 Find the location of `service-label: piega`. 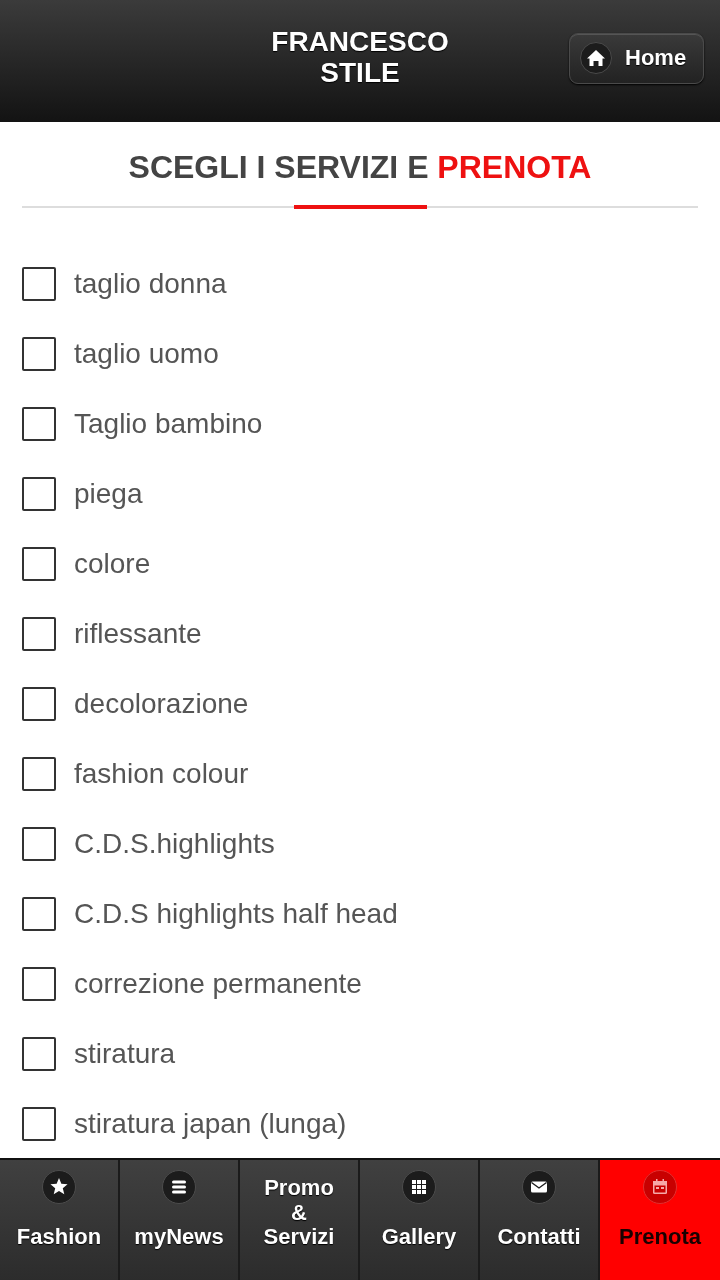

service-label: piega is located at coordinates (108, 494).